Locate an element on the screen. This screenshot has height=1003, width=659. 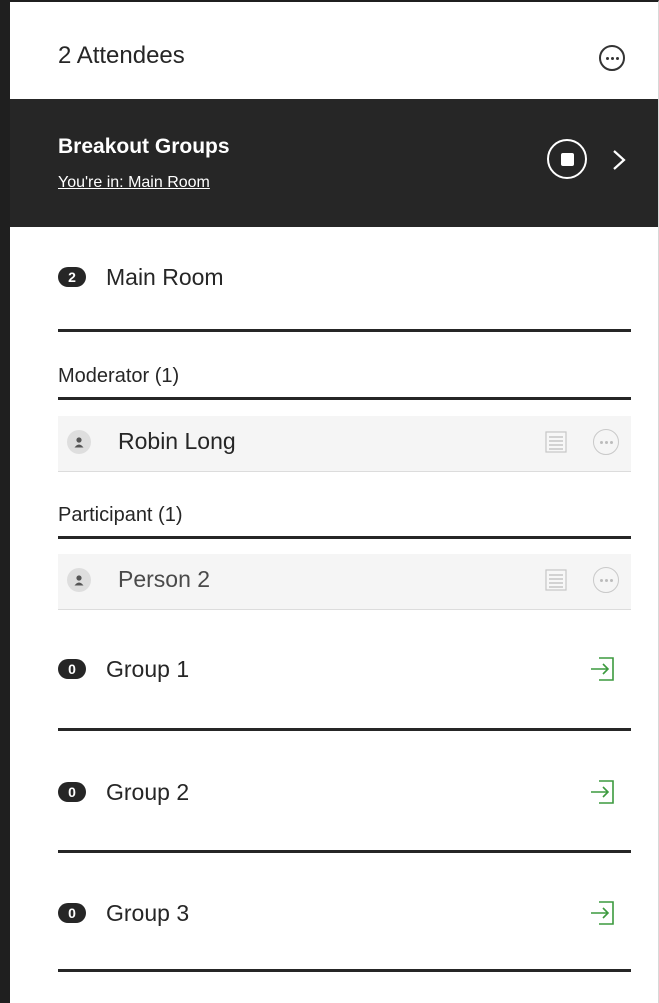
more-options-icon is located at coordinates (612, 58).